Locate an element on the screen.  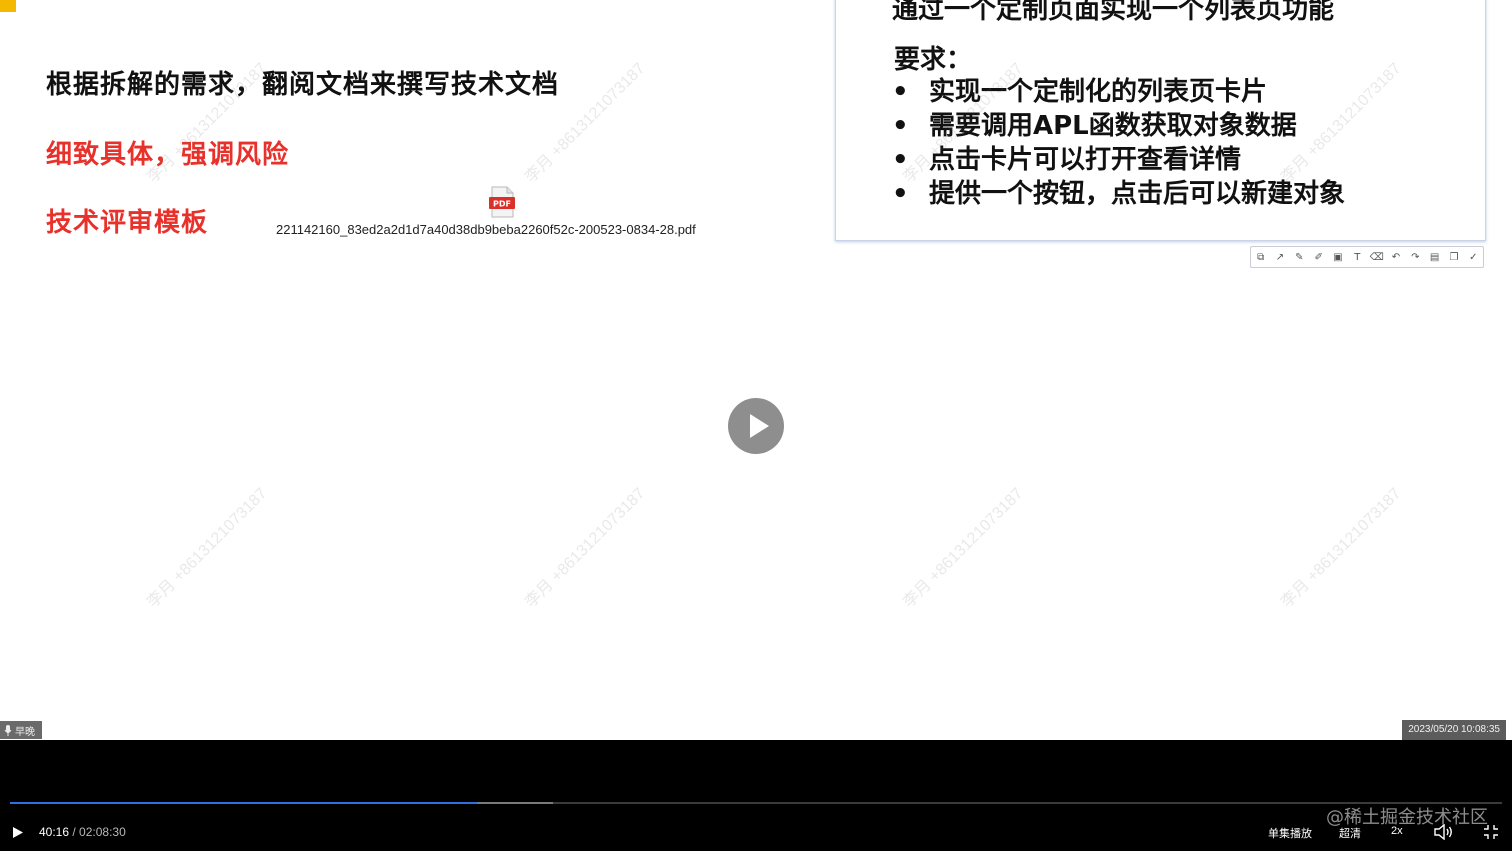
speed-selector: 2x is located at coordinates (1397, 831).